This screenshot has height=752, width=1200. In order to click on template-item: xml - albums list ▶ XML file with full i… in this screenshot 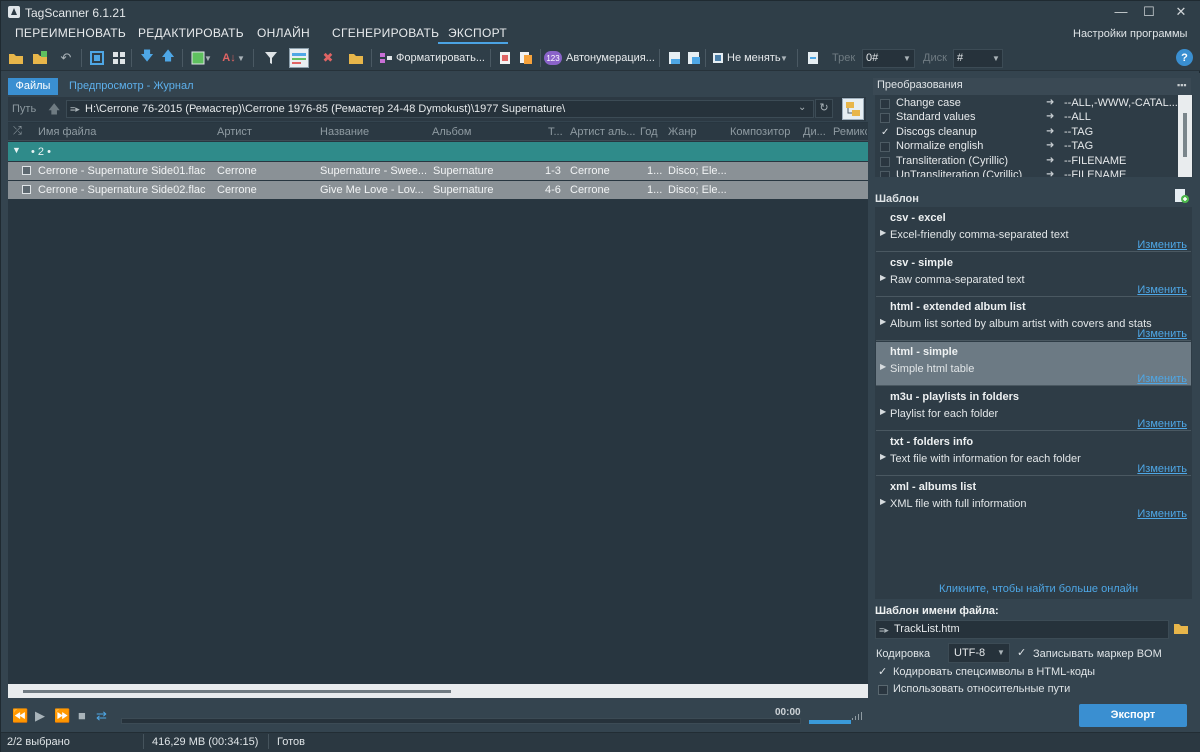, I will do `click(1033, 499)`.